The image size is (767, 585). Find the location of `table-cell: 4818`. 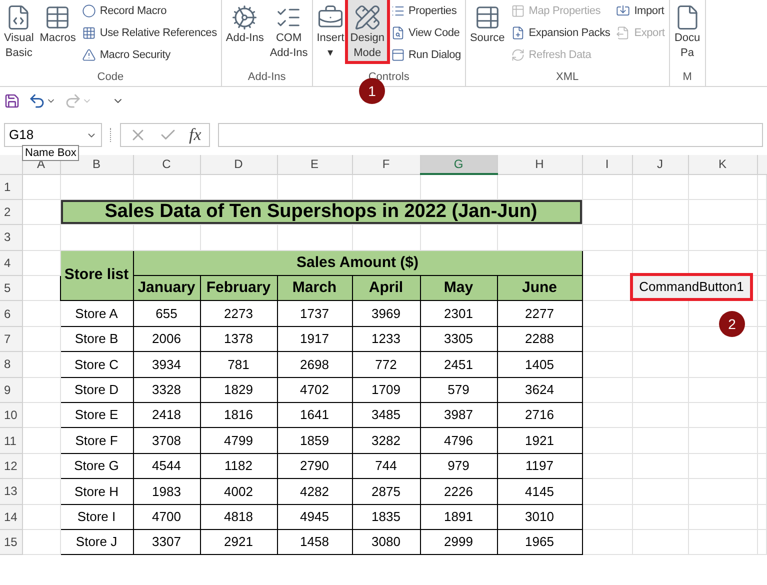

table-cell: 4818 is located at coordinates (238, 517).